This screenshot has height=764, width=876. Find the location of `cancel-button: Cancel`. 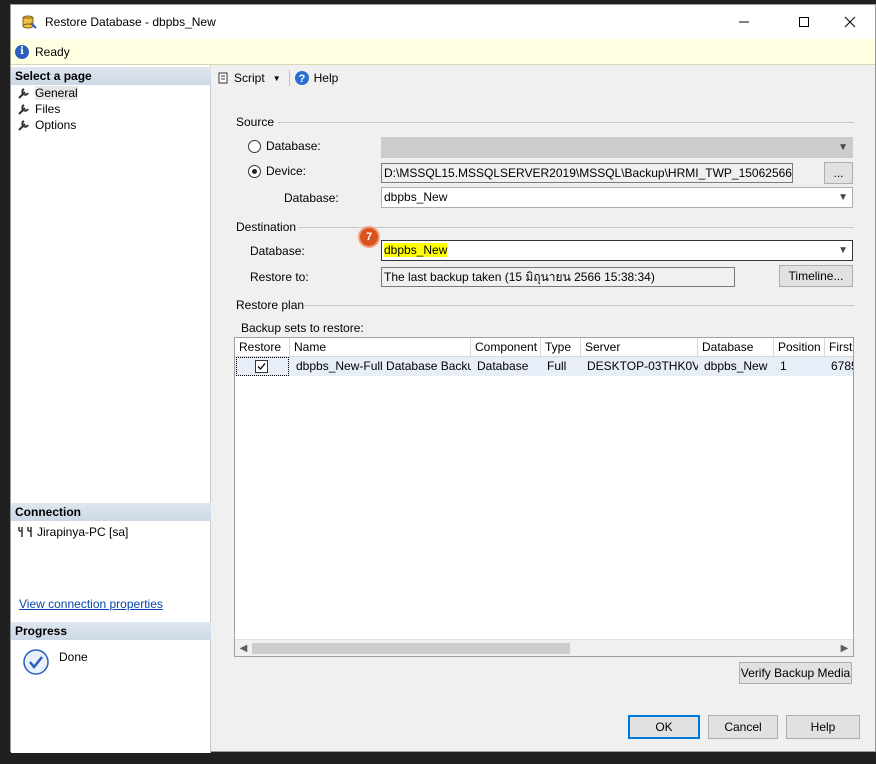

cancel-button: Cancel is located at coordinates (743, 727).